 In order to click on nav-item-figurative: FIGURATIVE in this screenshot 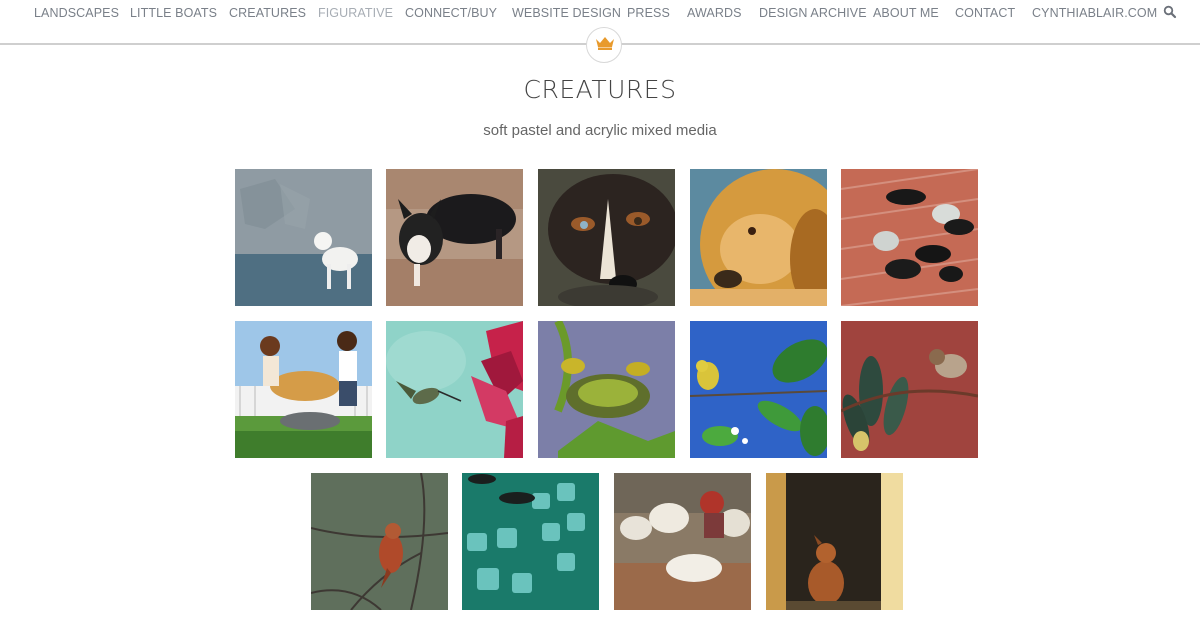, I will do `click(355, 13)`.